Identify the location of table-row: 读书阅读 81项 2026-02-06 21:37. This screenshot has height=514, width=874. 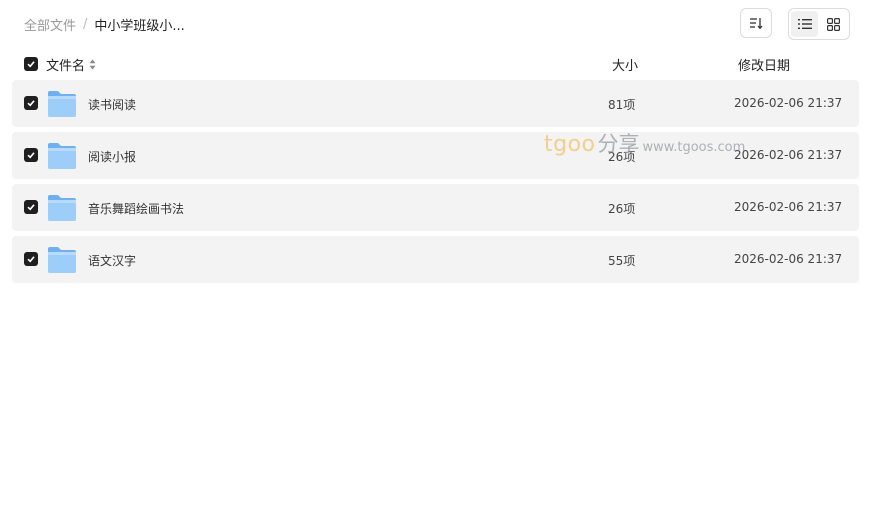
(435, 103).